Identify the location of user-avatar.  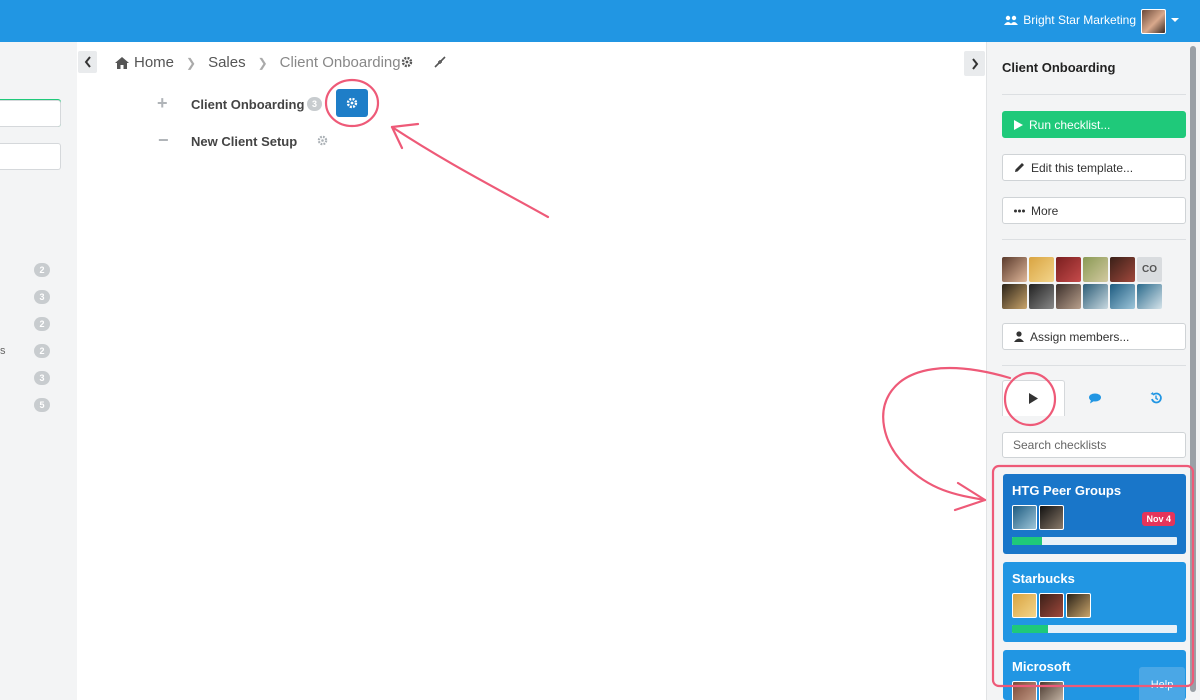
(1153, 21).